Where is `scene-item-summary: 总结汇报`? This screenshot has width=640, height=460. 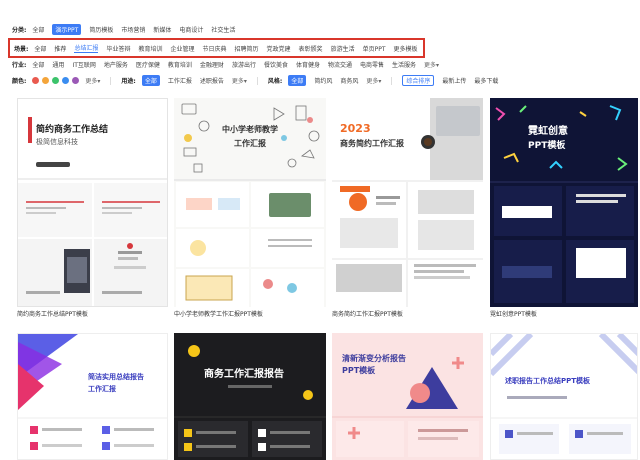
scene-item-summary: 总结汇报 is located at coordinates (86, 48).